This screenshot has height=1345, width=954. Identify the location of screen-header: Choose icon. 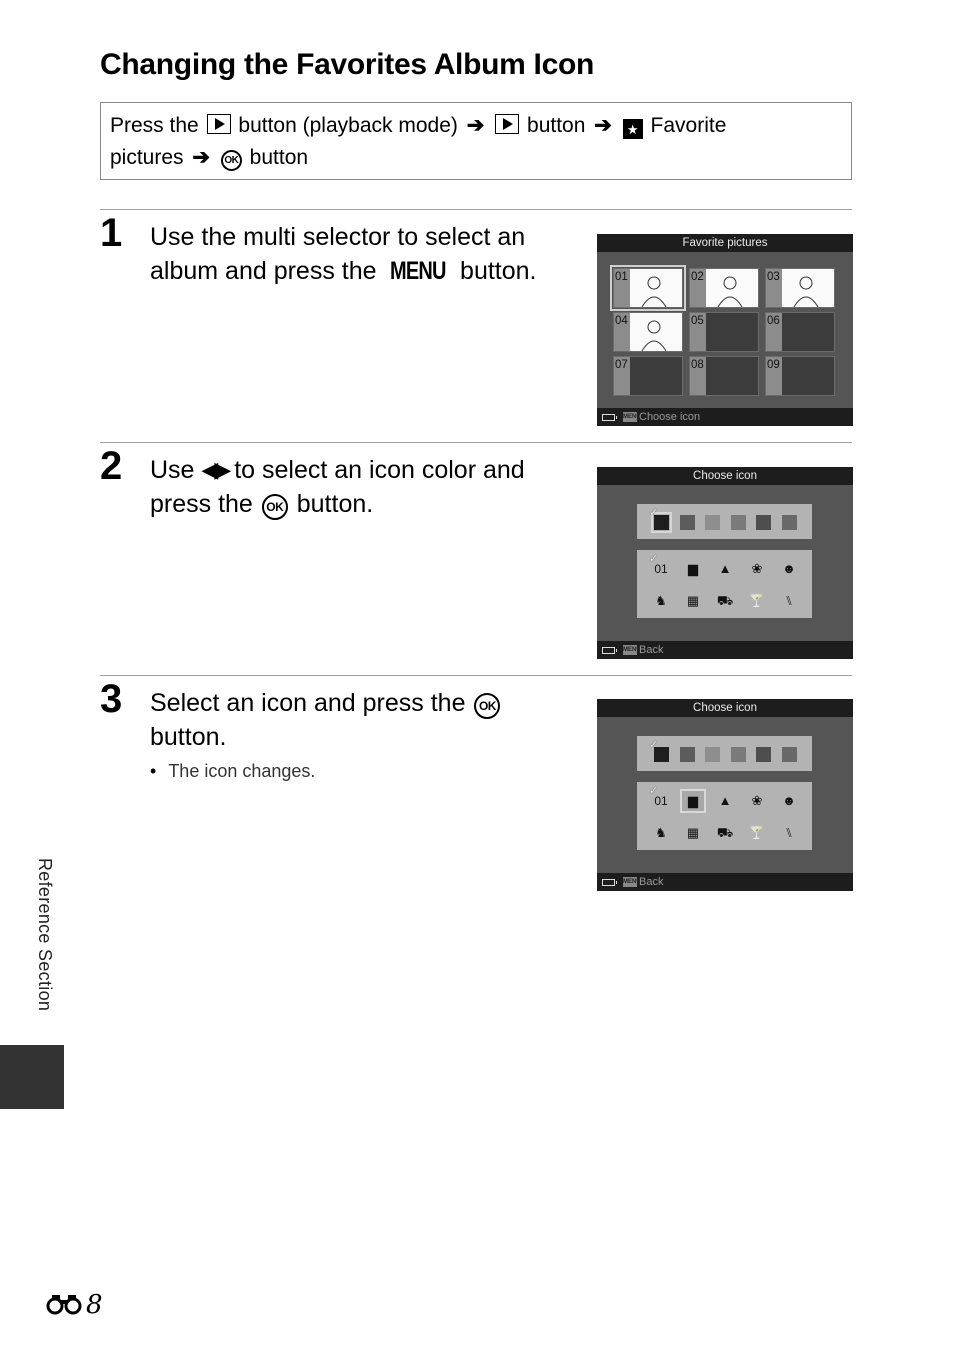
(725, 708).